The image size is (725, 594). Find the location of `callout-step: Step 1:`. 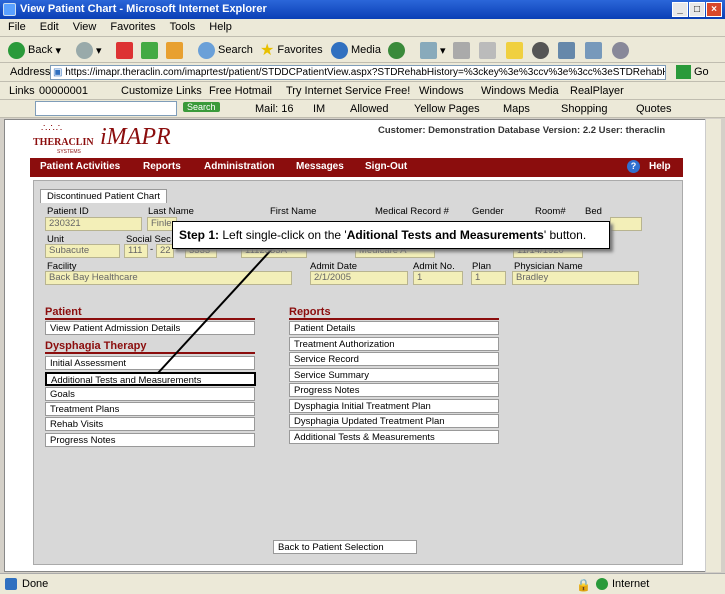

callout-step: Step 1: is located at coordinates (199, 235).